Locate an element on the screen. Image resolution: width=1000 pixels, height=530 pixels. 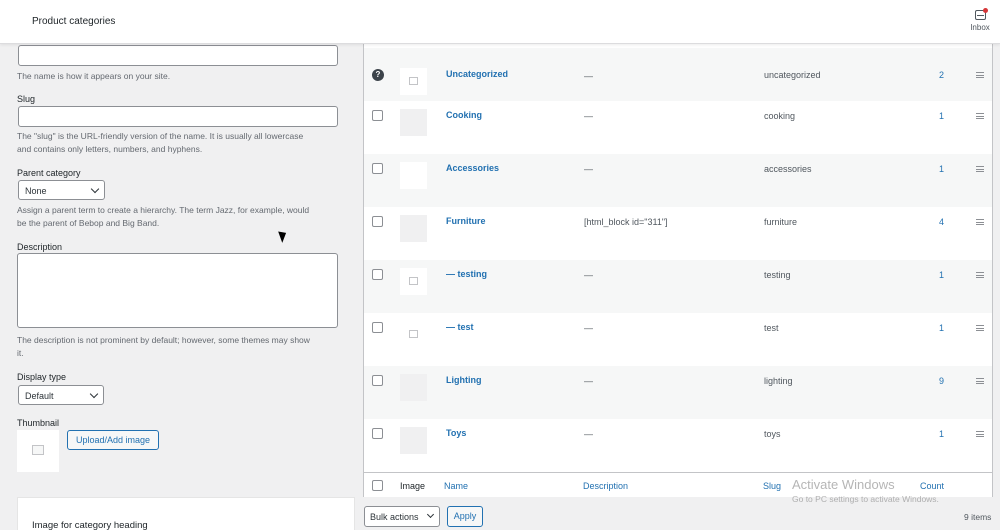
parent-category-select: None is located at coordinates (61, 190).